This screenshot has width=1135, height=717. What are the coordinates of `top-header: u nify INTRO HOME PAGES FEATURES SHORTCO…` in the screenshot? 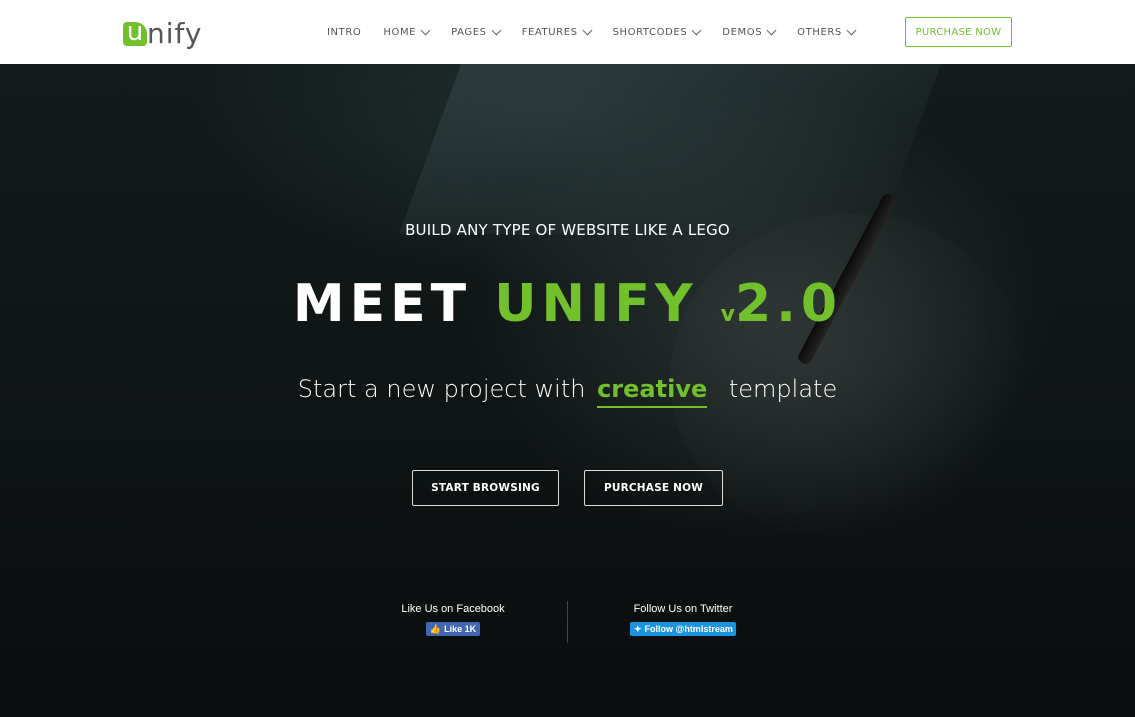 It's located at (567, 32).